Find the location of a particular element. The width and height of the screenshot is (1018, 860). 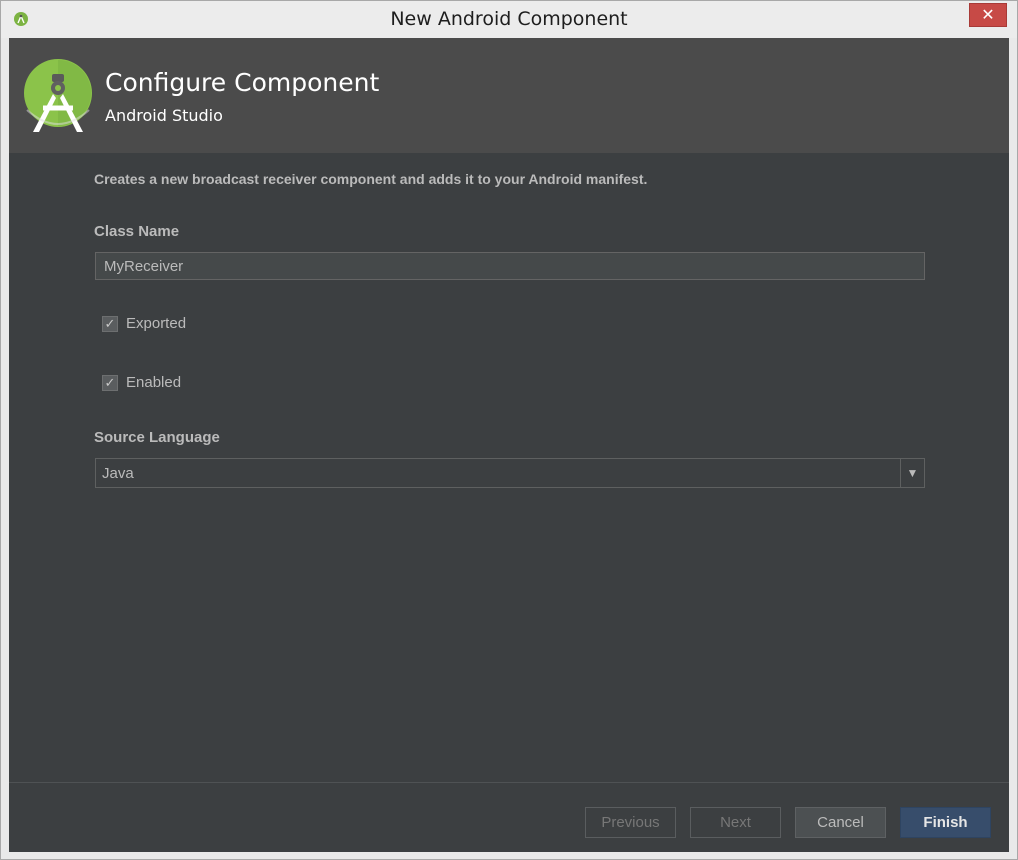

exported-checkbox: ✓ is located at coordinates (110, 324).